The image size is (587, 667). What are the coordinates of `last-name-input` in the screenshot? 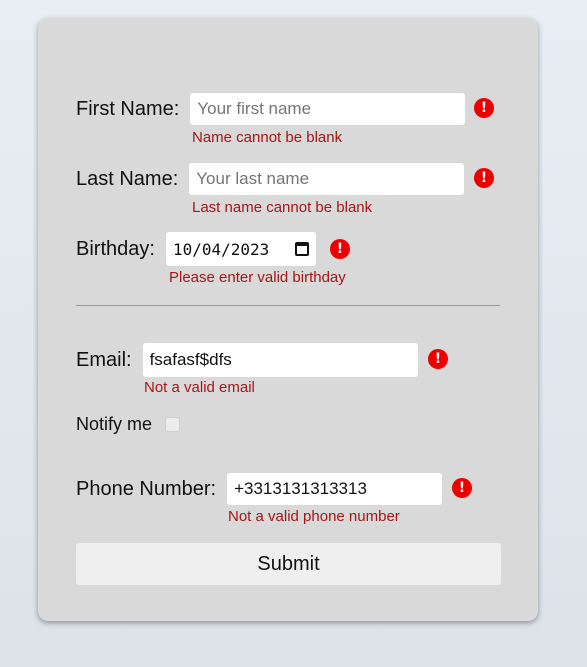 It's located at (327, 179).